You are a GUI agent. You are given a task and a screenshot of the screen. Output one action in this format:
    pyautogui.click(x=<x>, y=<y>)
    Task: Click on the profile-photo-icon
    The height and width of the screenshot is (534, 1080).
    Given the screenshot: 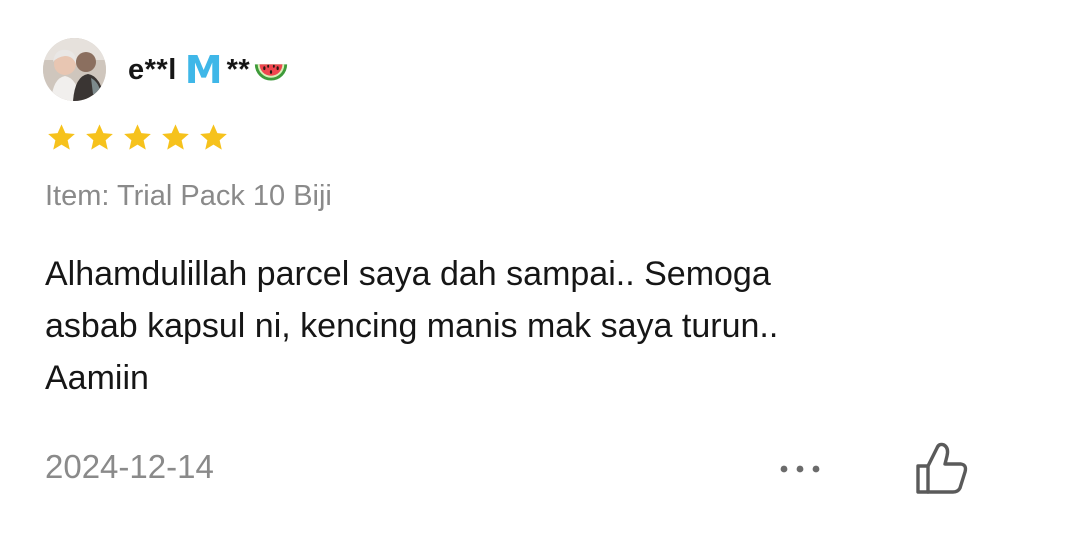 What is the action you would take?
    pyautogui.click(x=74, y=69)
    